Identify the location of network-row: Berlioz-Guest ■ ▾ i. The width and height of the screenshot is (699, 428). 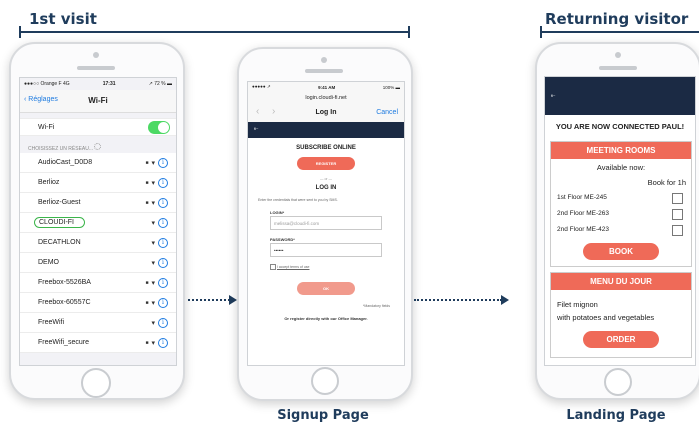
(98, 203).